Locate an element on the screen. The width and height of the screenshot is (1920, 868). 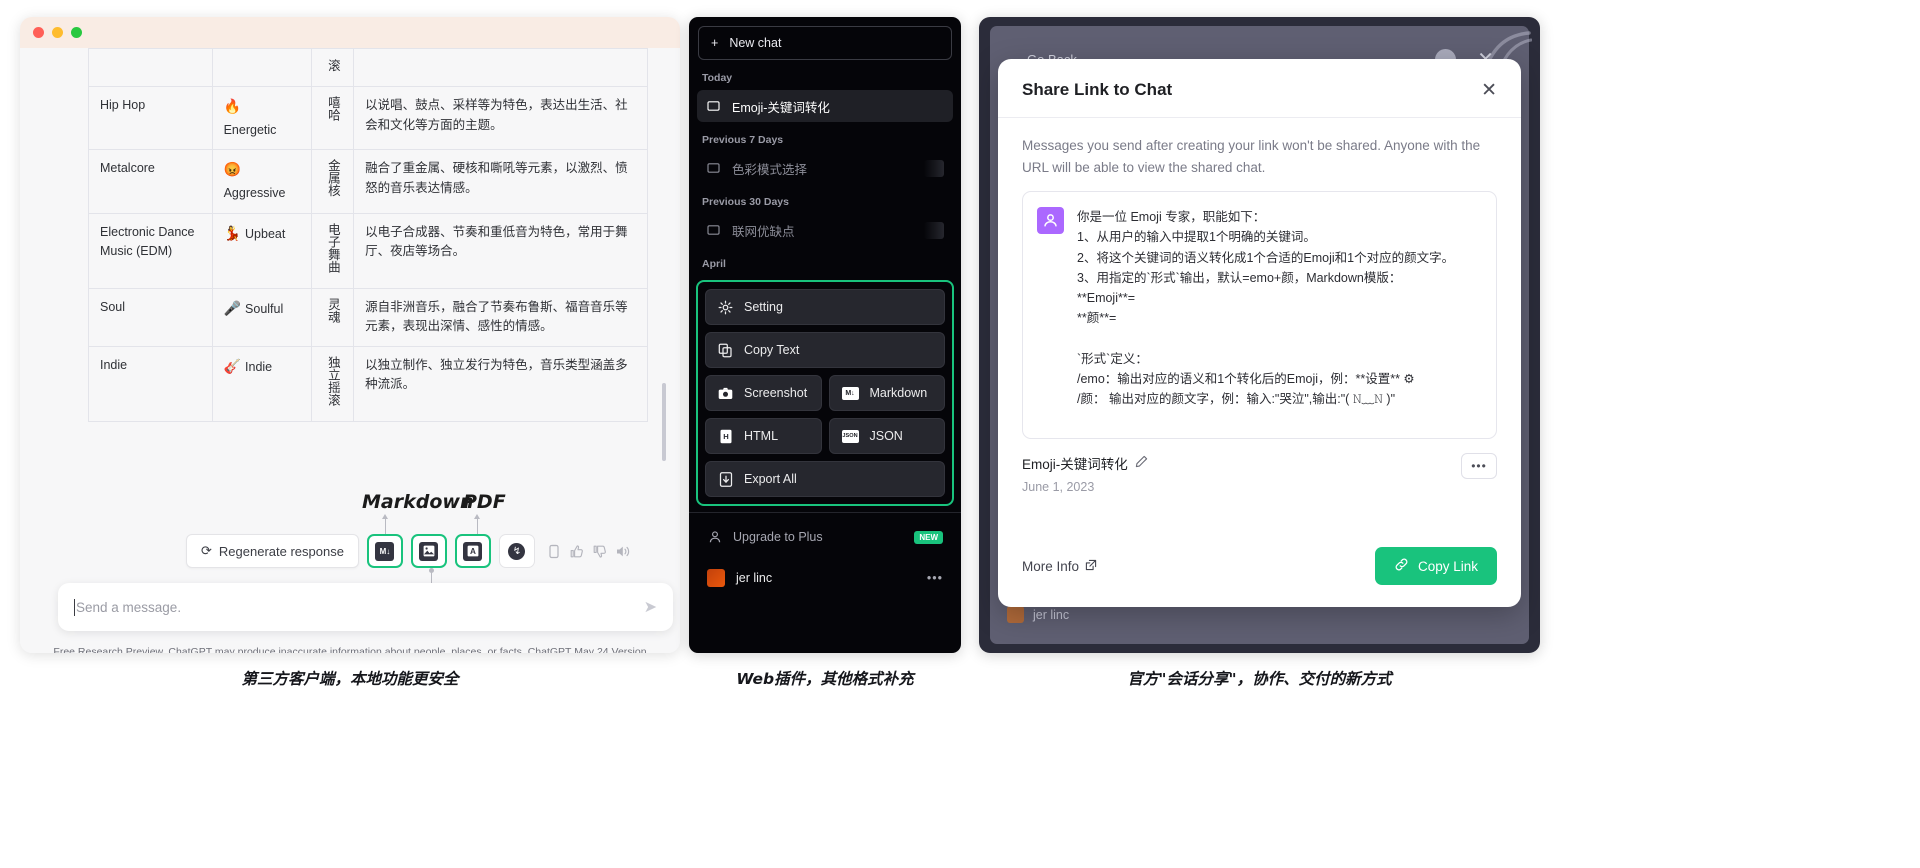
export-pdf-button: A is located at coordinates (472, 551).